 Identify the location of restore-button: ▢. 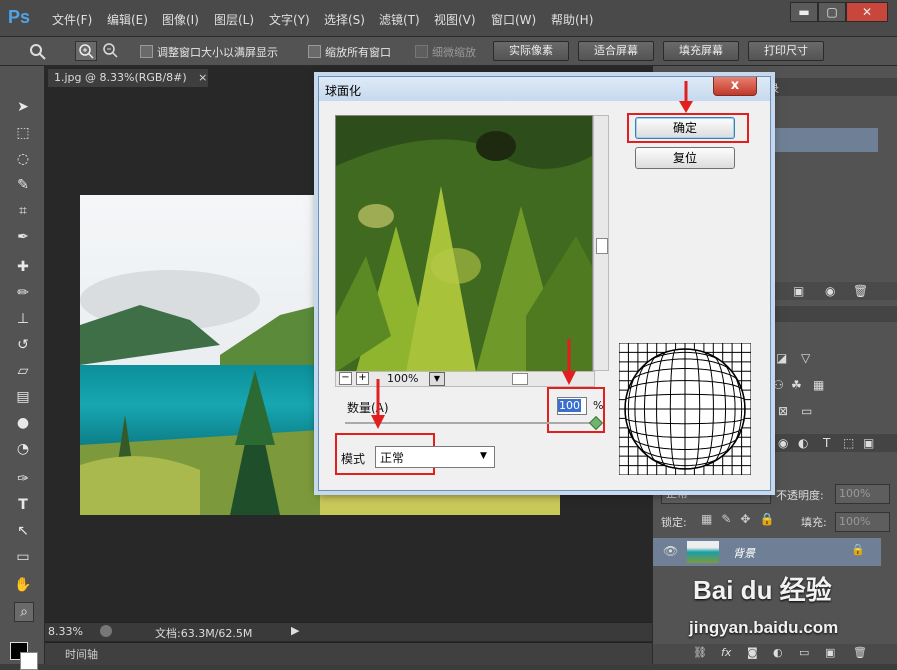
(832, 12).